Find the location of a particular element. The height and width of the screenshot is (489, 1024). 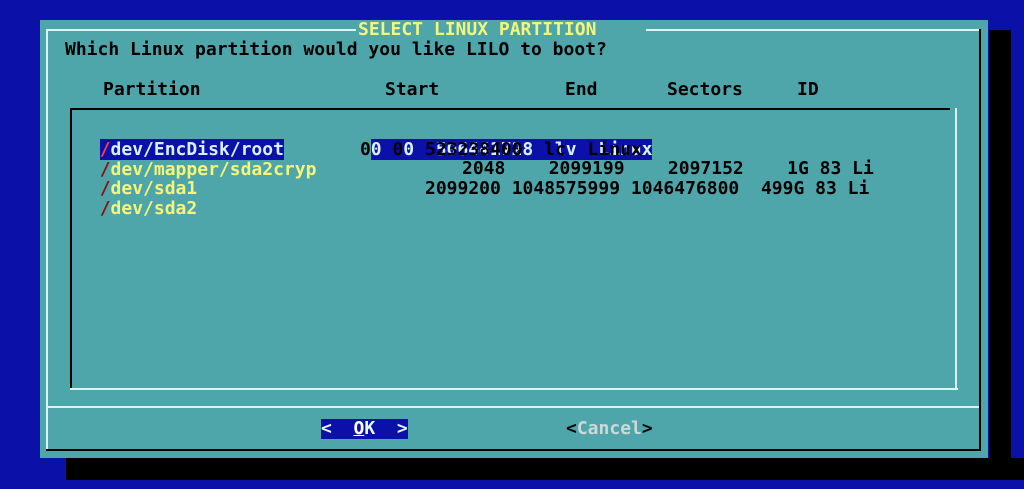

frame-top-left is located at coordinates (201, 30).